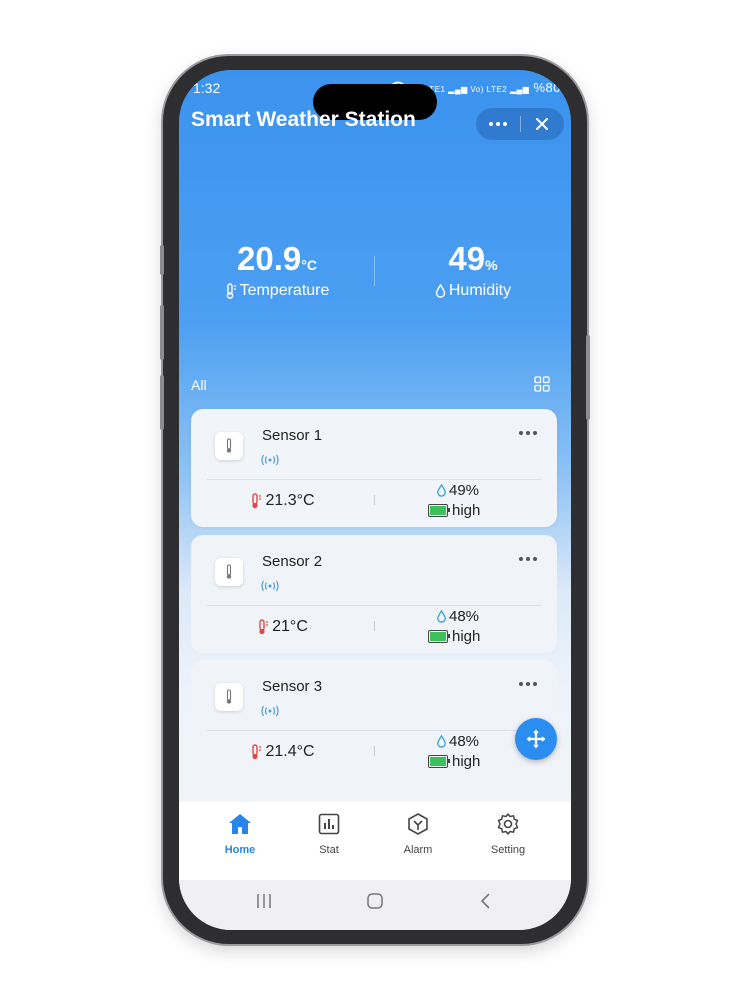 The width and height of the screenshot is (750, 1000). What do you see at coordinates (292, 435) in the screenshot?
I see `sensor-name: Sensor 1` at bounding box center [292, 435].